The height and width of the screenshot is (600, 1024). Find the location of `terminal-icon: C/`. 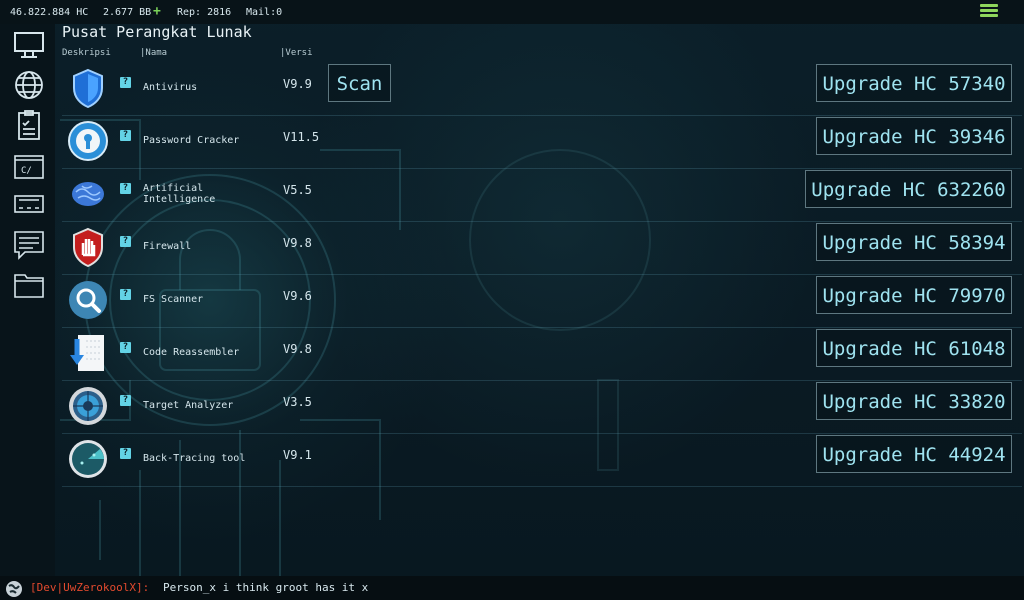

terminal-icon: C/ is located at coordinates (29, 166).